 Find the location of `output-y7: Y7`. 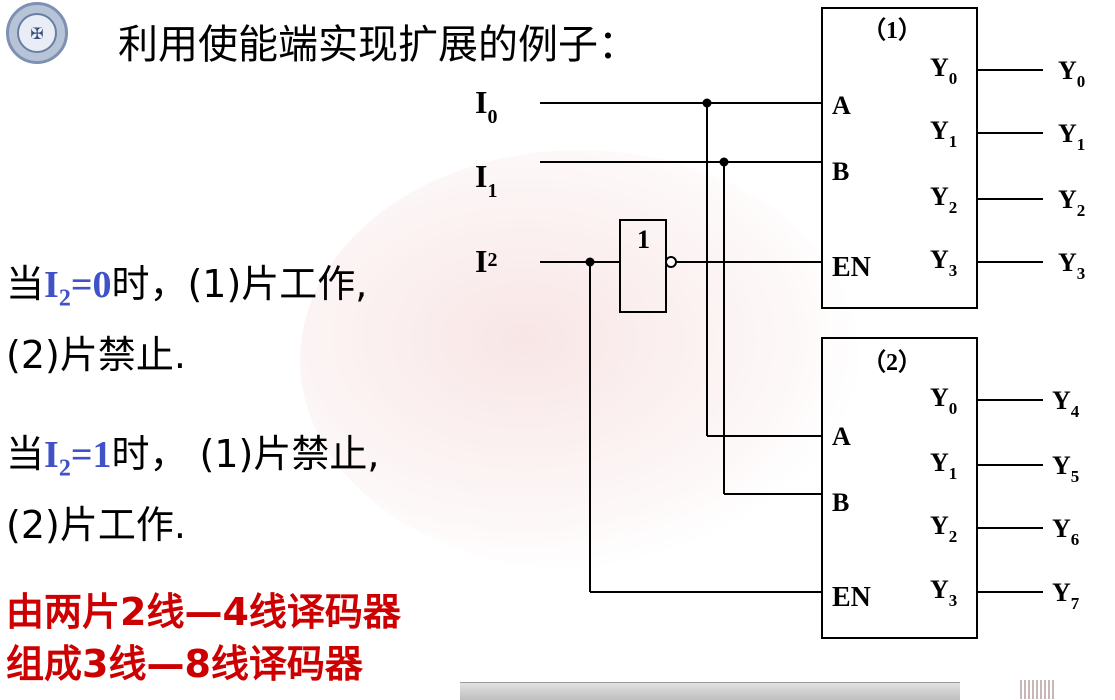

output-y7: Y7 is located at coordinates (1066, 595).